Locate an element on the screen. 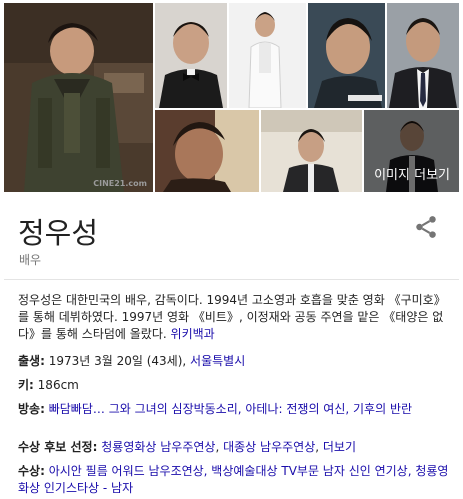 The image size is (463, 499). wikipedia-link: 위키백과 is located at coordinates (193, 334).